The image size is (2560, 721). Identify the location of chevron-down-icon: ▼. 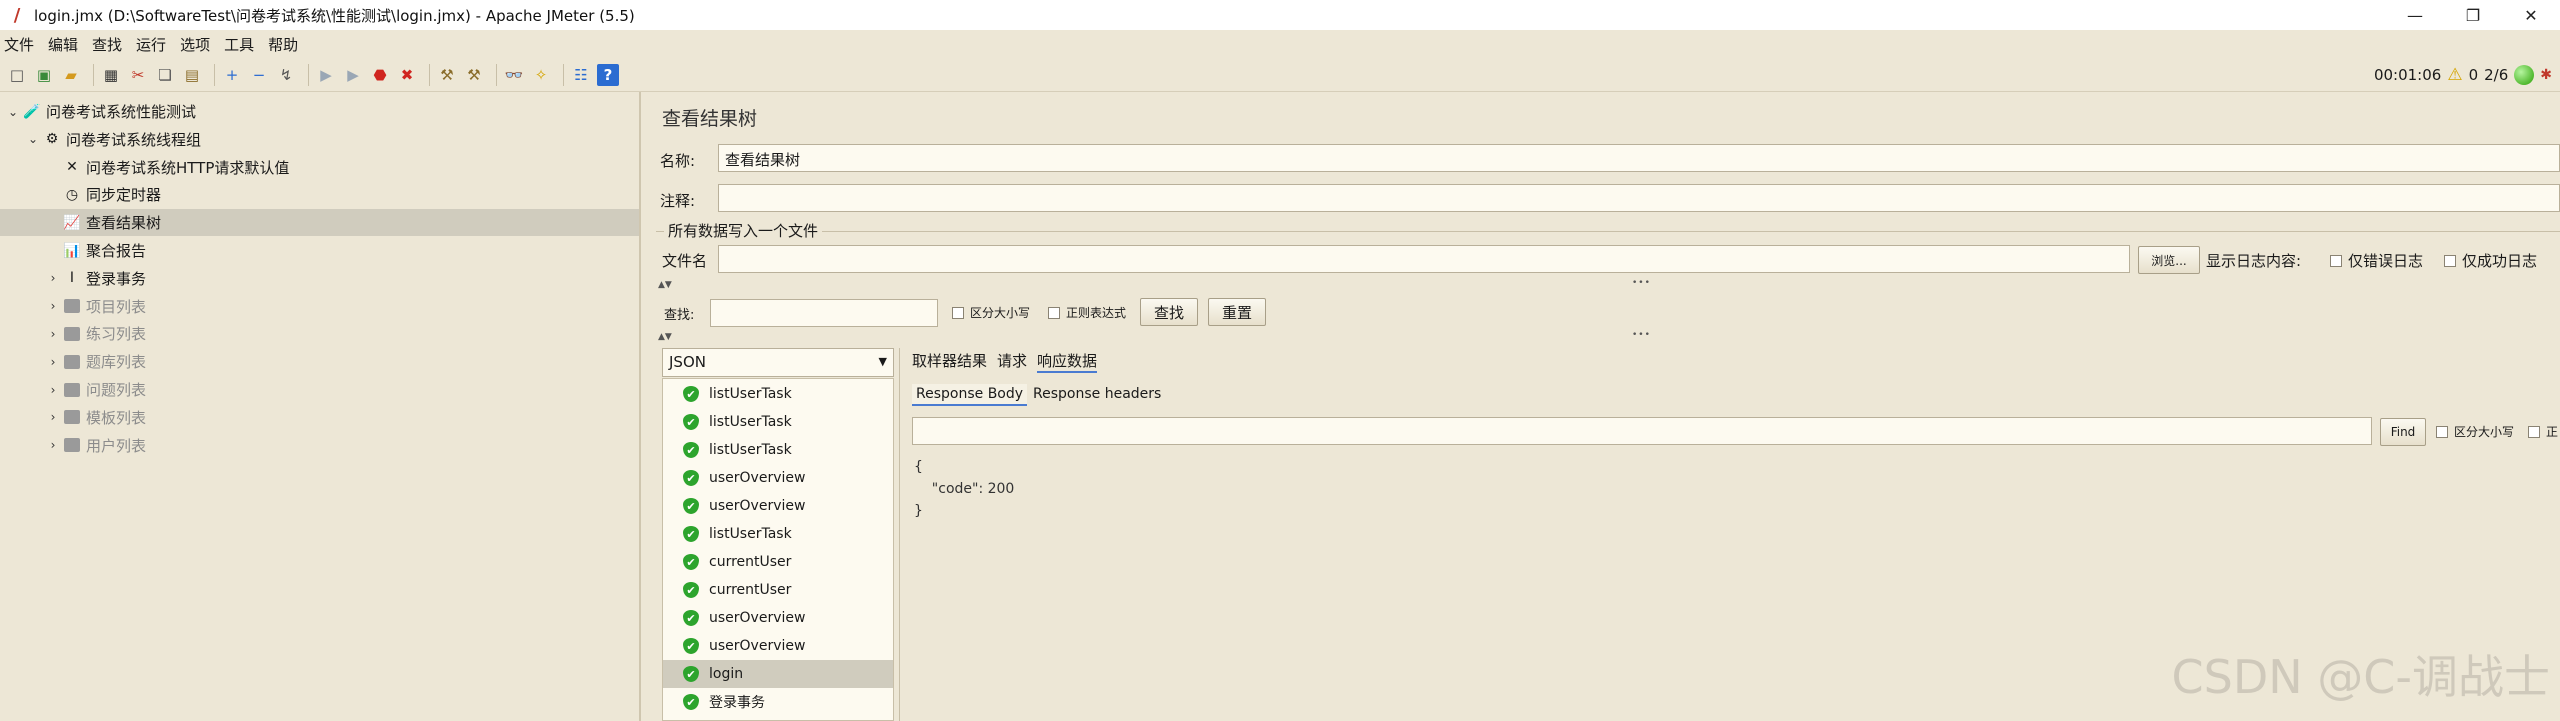
(882, 361).